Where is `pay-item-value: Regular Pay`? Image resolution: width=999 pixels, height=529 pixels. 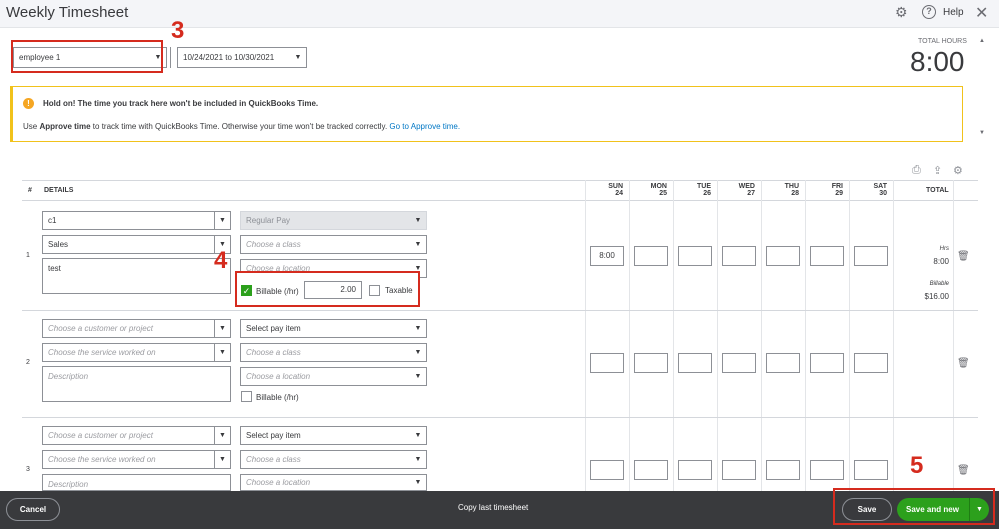
pay-item-value: Regular Pay is located at coordinates (268, 220).